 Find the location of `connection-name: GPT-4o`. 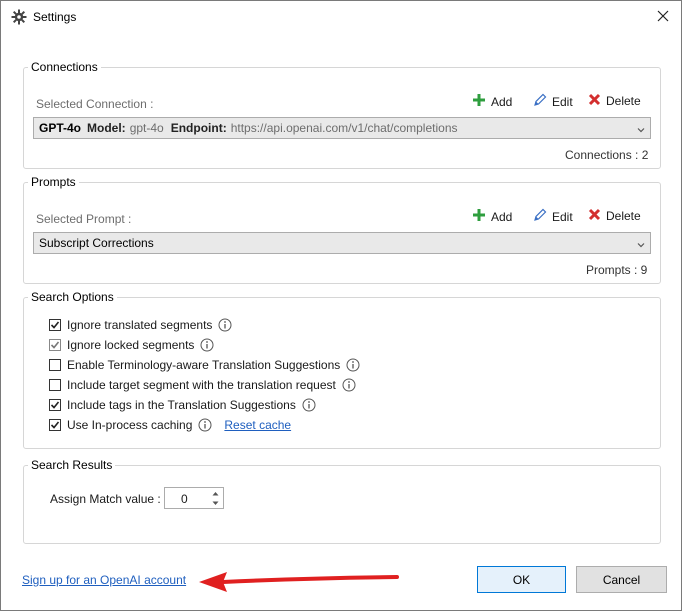

connection-name: GPT-4o is located at coordinates (60, 128).